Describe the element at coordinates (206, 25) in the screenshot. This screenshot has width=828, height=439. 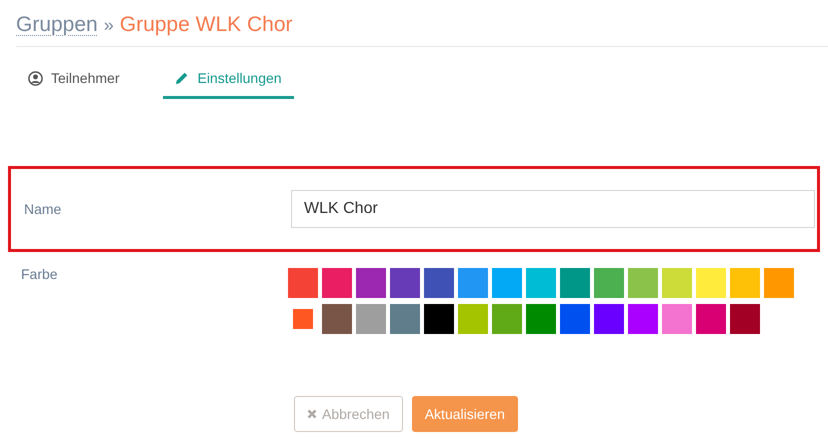
I see `page-title: Gruppe WLK Chor` at that location.